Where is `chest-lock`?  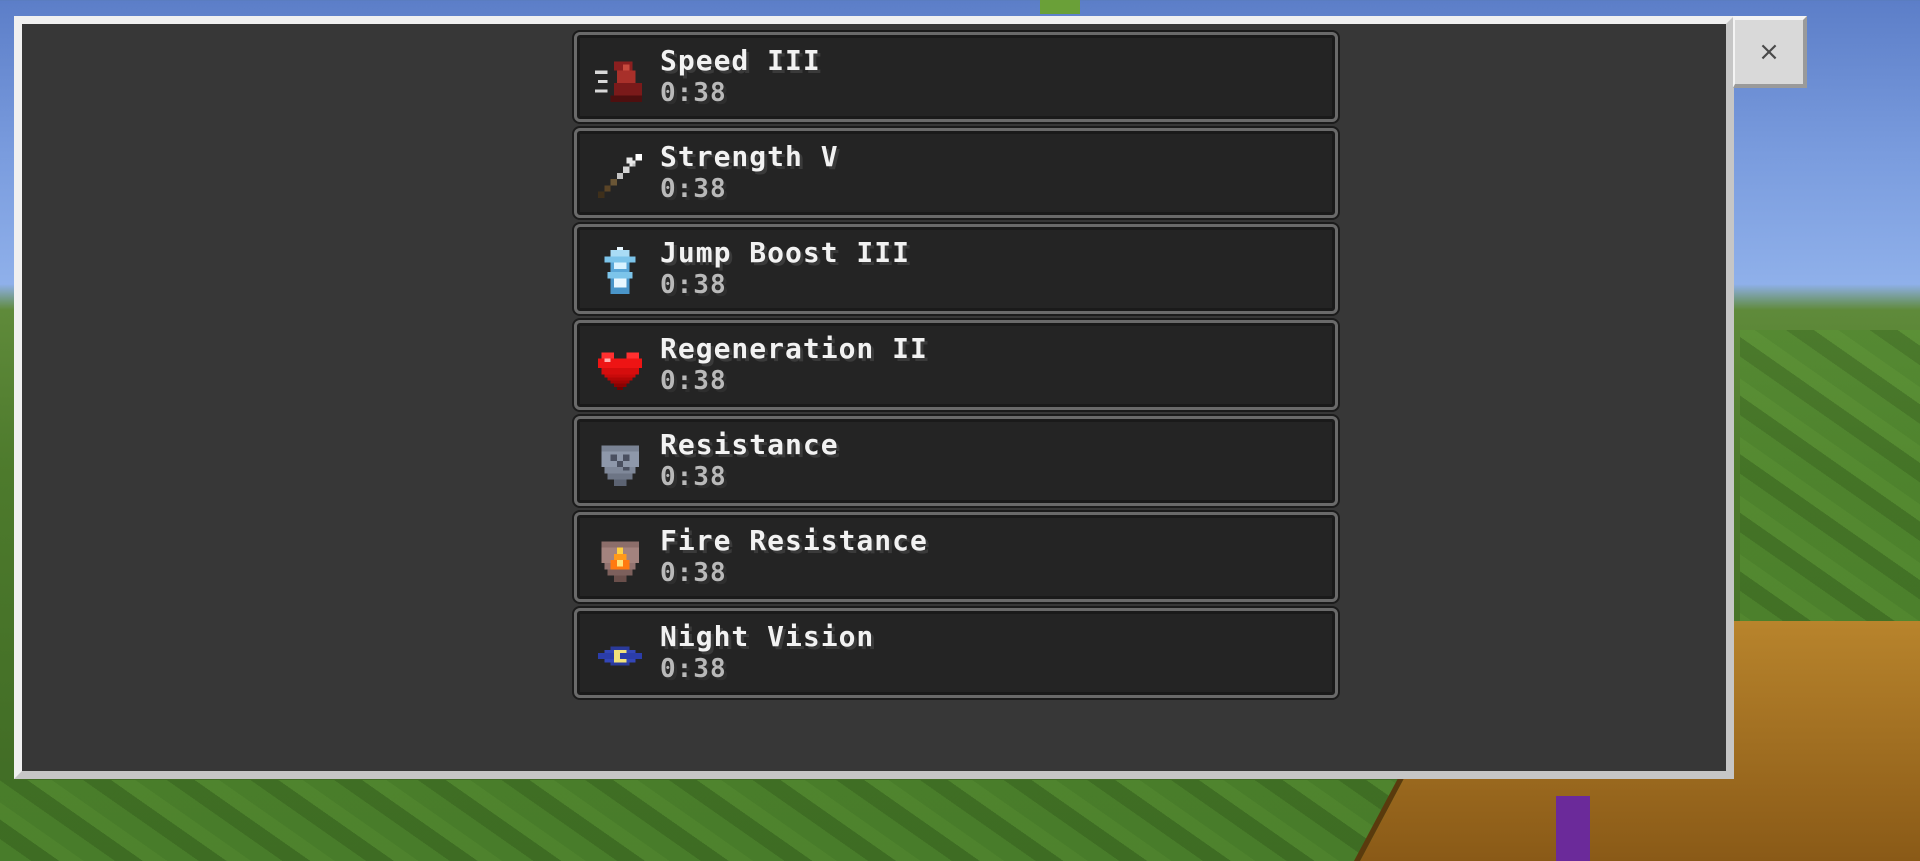 chest-lock is located at coordinates (1573, 828).